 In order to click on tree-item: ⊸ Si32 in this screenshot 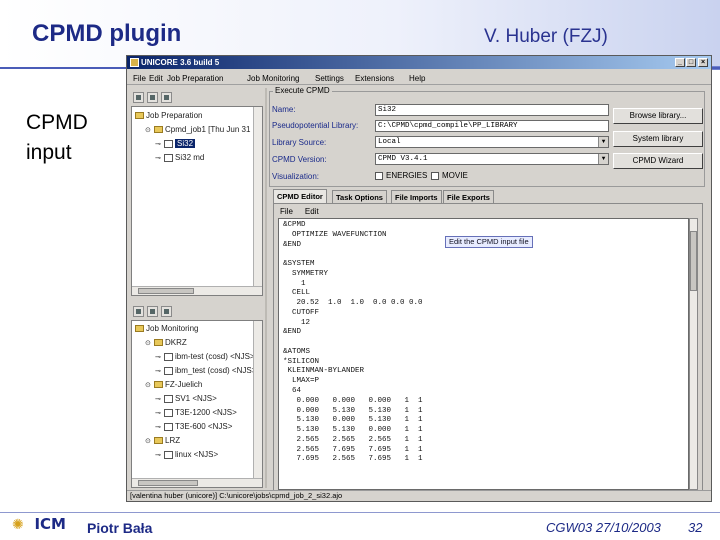, I will do `click(175, 143)`.